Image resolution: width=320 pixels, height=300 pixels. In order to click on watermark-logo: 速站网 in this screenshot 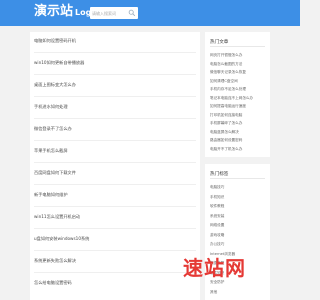, I will do `click(214, 266)`.